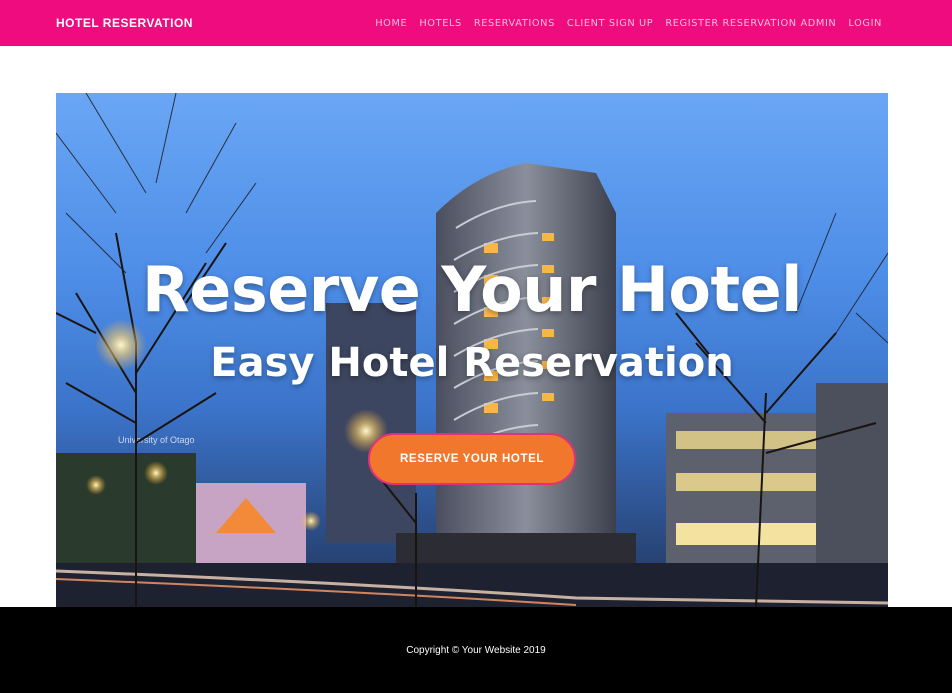 The height and width of the screenshot is (693, 952). I want to click on copyright-text: Copyright © Your Website 2019, so click(476, 650).